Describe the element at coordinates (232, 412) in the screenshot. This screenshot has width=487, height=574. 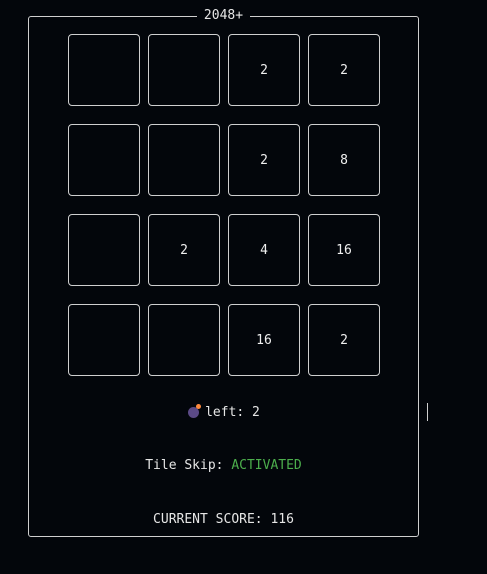
I see `bombs-left-label: left: 2` at that location.